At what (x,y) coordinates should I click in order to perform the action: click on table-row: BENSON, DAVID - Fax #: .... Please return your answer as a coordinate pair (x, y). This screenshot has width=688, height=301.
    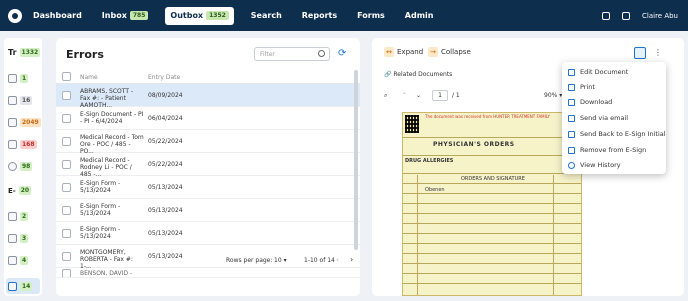
    Looking at the image, I should click on (208, 273).